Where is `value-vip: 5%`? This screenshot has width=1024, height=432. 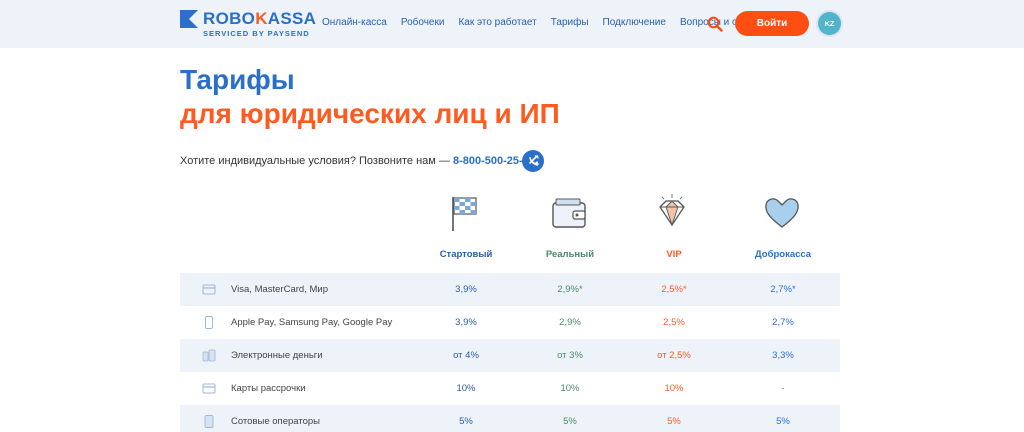 value-vip: 5% is located at coordinates (674, 421).